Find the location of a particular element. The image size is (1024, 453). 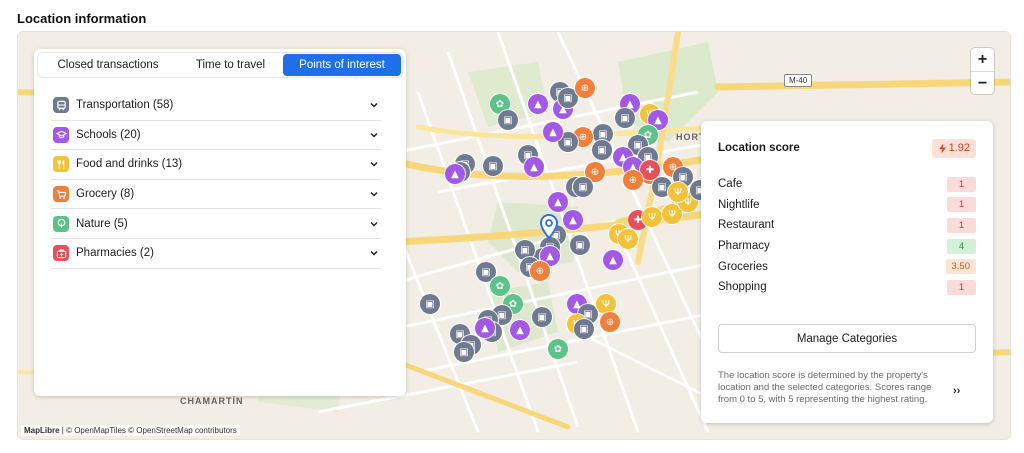

expand-more-button: ›› is located at coordinates (956, 391).